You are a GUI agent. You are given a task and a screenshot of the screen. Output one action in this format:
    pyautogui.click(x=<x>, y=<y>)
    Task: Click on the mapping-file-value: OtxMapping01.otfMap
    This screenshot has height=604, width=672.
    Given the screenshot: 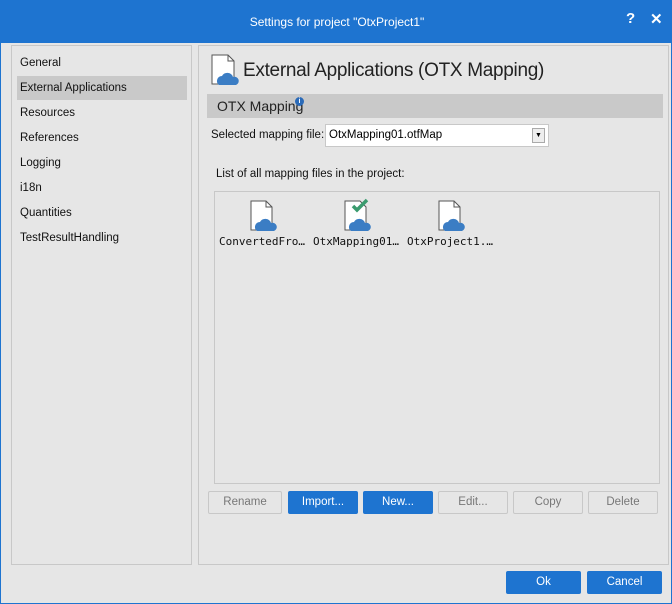 What is the action you would take?
    pyautogui.click(x=386, y=135)
    